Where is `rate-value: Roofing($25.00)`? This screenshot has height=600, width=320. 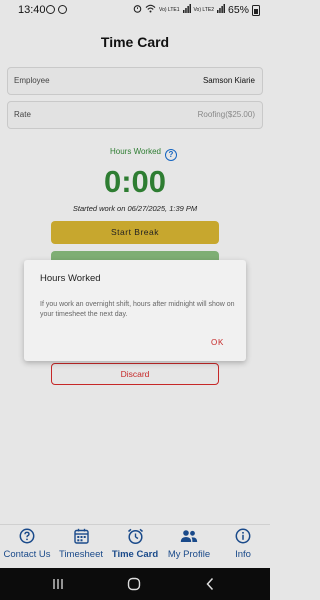 rate-value: Roofing($25.00) is located at coordinates (226, 114).